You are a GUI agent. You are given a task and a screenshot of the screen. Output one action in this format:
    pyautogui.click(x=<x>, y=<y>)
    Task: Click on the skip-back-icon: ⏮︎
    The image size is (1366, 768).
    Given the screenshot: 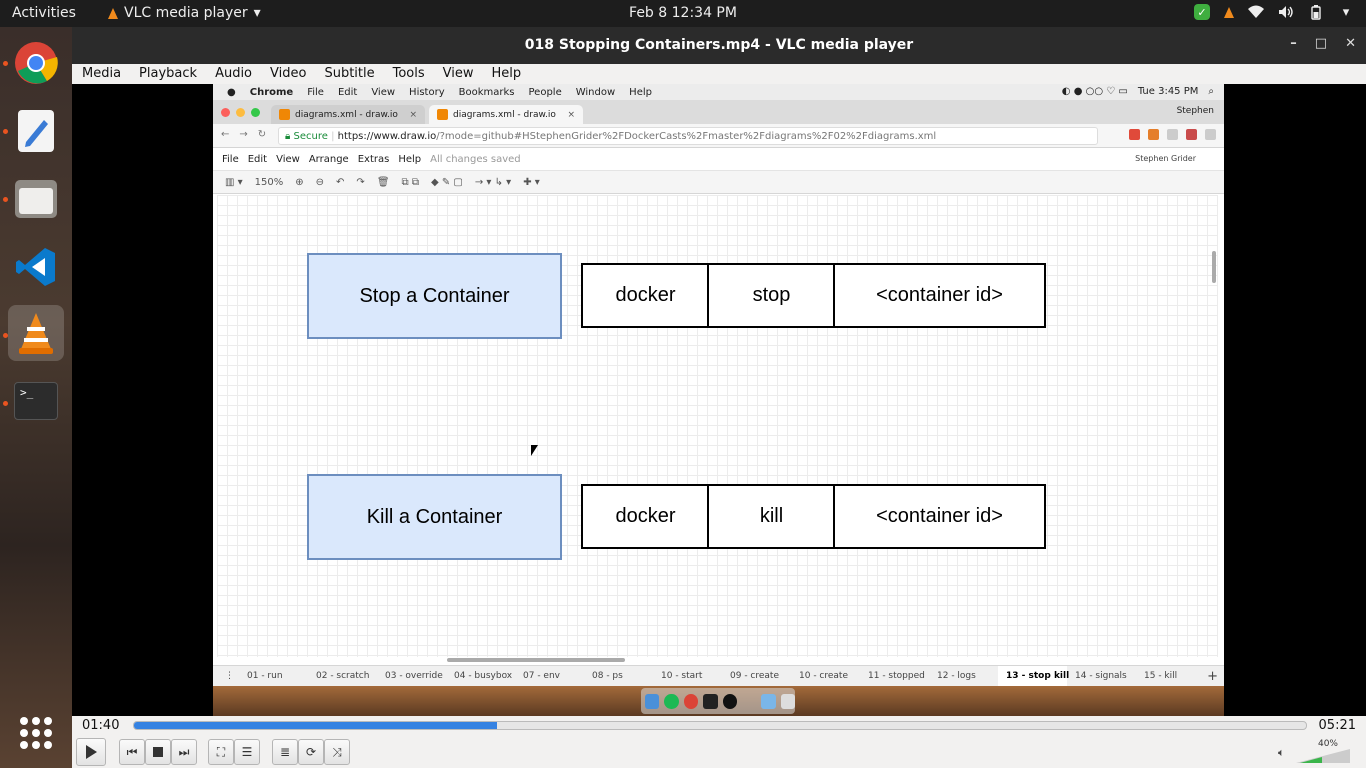 What is the action you would take?
    pyautogui.click(x=132, y=751)
    